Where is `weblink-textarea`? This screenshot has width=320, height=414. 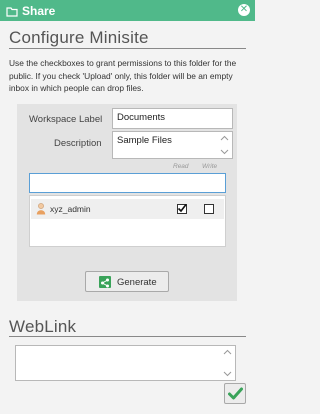 weblink-textarea is located at coordinates (125, 363).